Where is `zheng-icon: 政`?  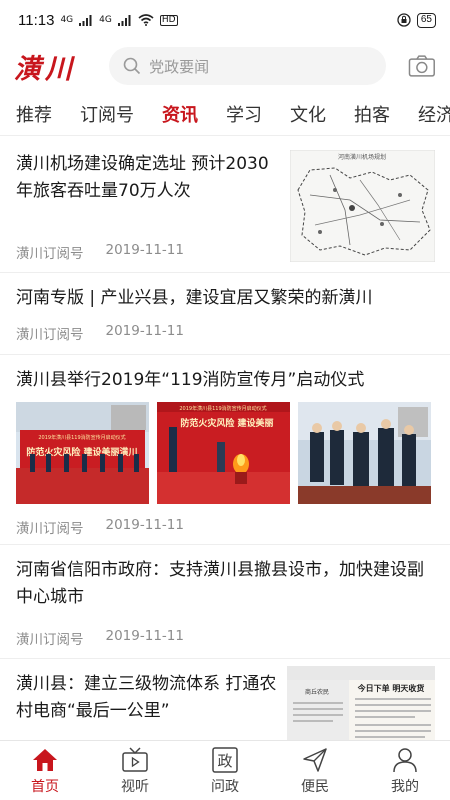 zheng-icon: 政 is located at coordinates (225, 759).